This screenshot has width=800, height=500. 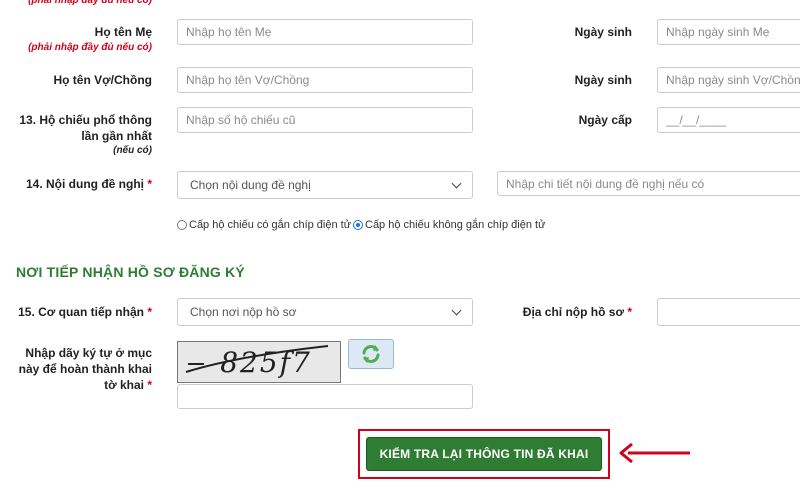 I want to click on radio-chip-label: Cấp hộ chiếu có gắn chíp điện tử, so click(x=270, y=225).